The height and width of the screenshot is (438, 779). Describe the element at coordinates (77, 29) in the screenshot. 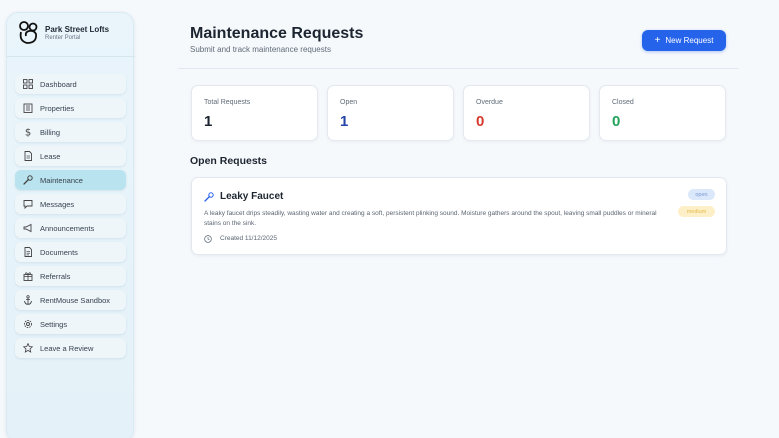

I see `brand-name: Park Street Lofts` at that location.